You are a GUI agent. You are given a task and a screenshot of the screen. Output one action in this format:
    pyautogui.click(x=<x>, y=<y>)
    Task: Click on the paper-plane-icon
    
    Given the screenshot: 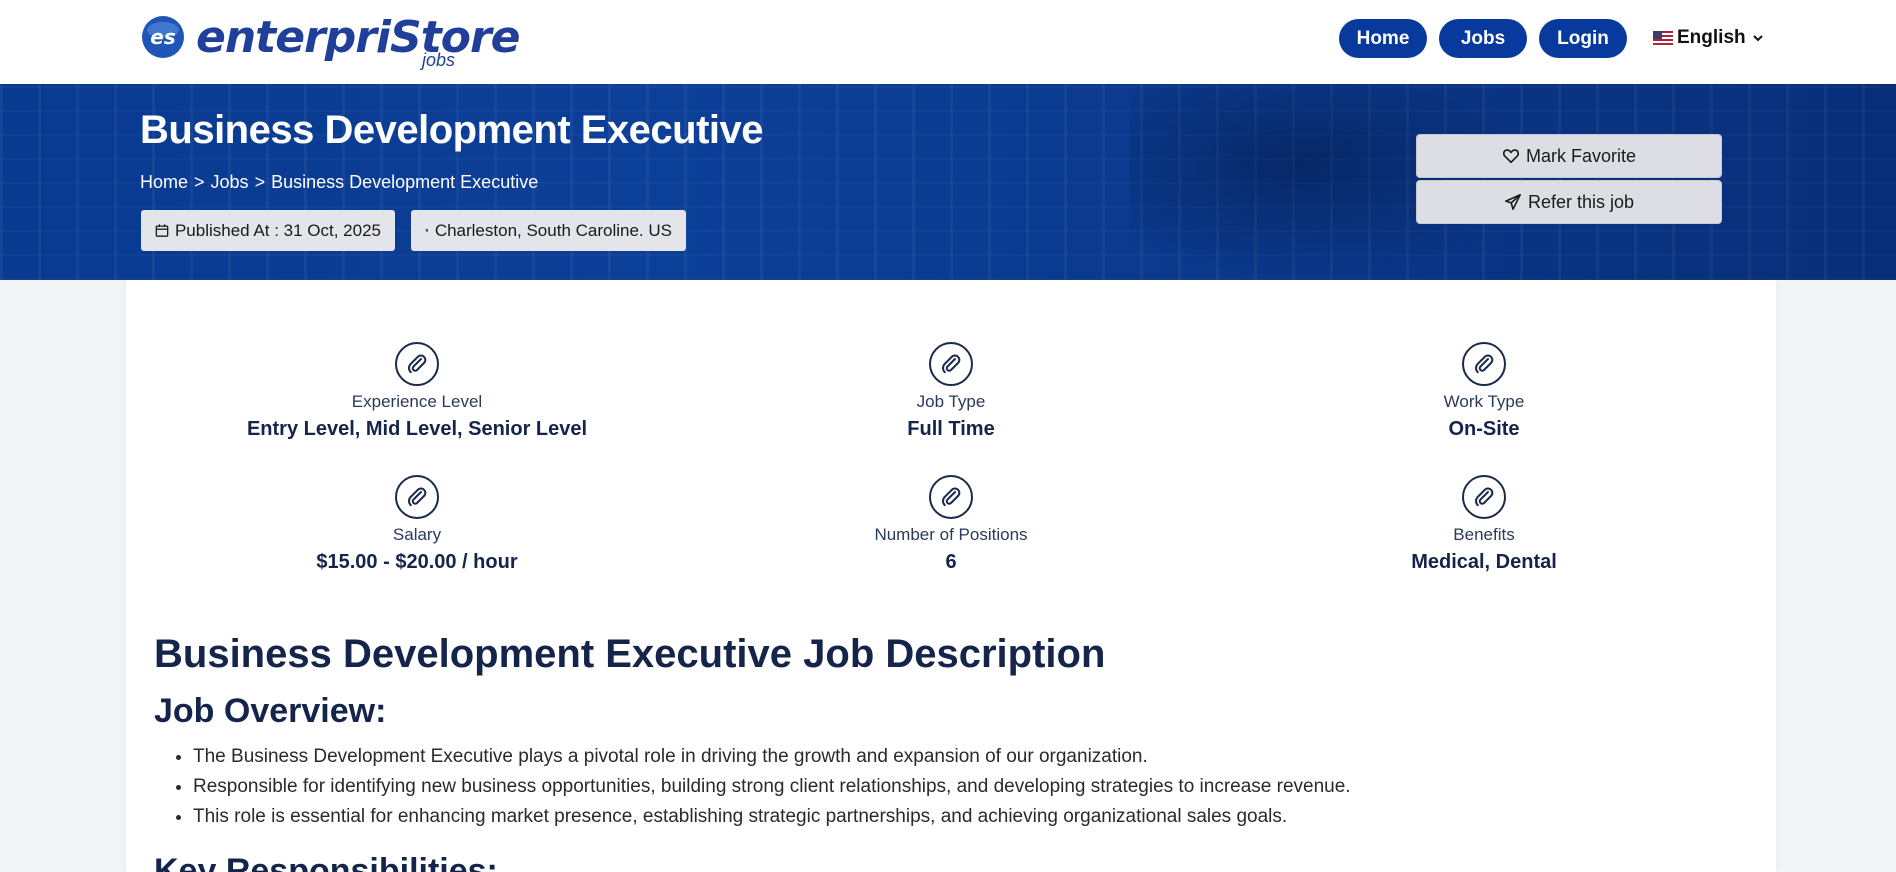 What is the action you would take?
    pyautogui.click(x=1512, y=202)
    